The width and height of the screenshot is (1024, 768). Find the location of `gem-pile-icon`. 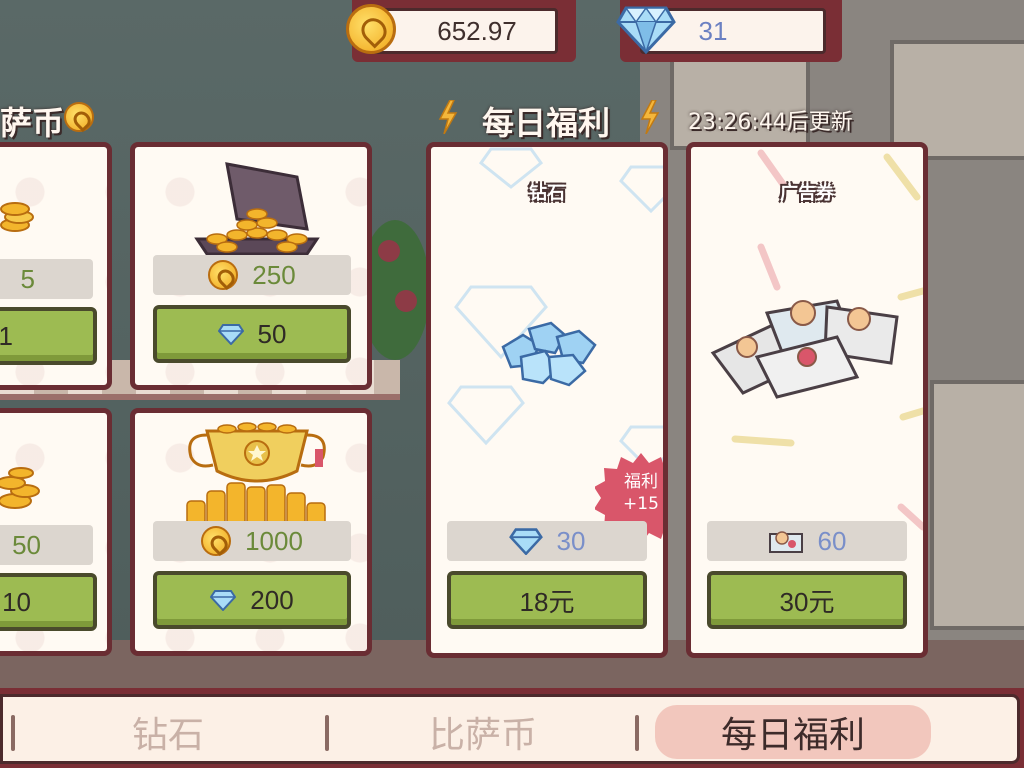

gem-pile-icon is located at coordinates (549, 354).